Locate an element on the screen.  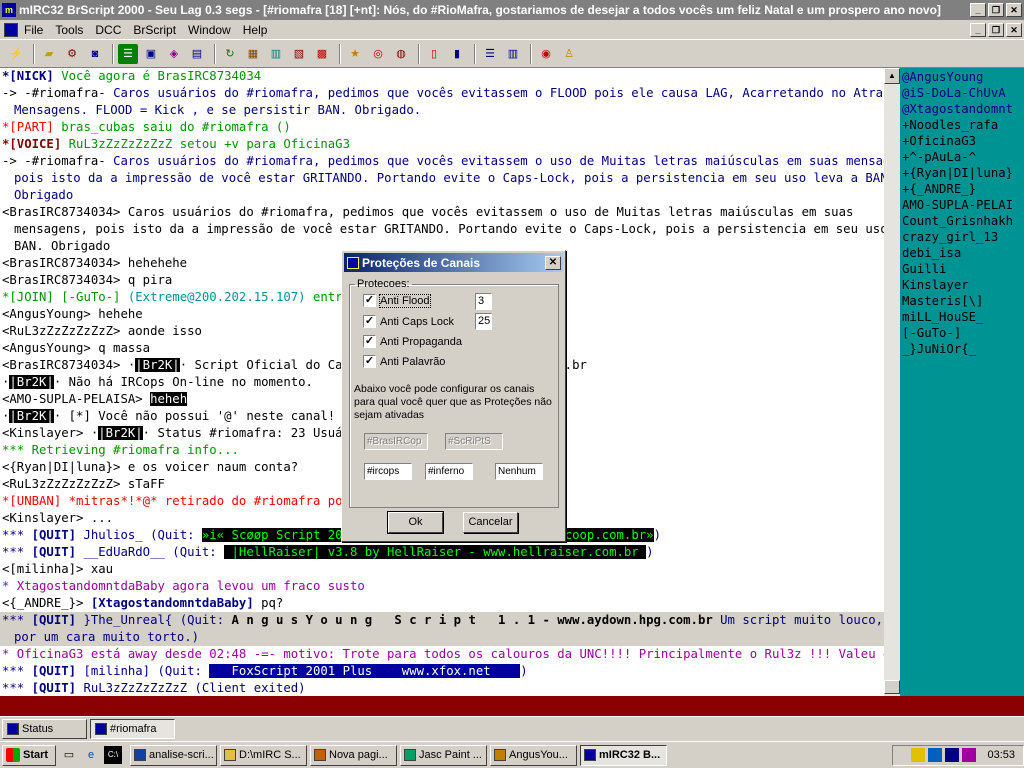
anti-propaganda-checkbox: ✓ Anti Propaganda is located at coordinates (412, 341).